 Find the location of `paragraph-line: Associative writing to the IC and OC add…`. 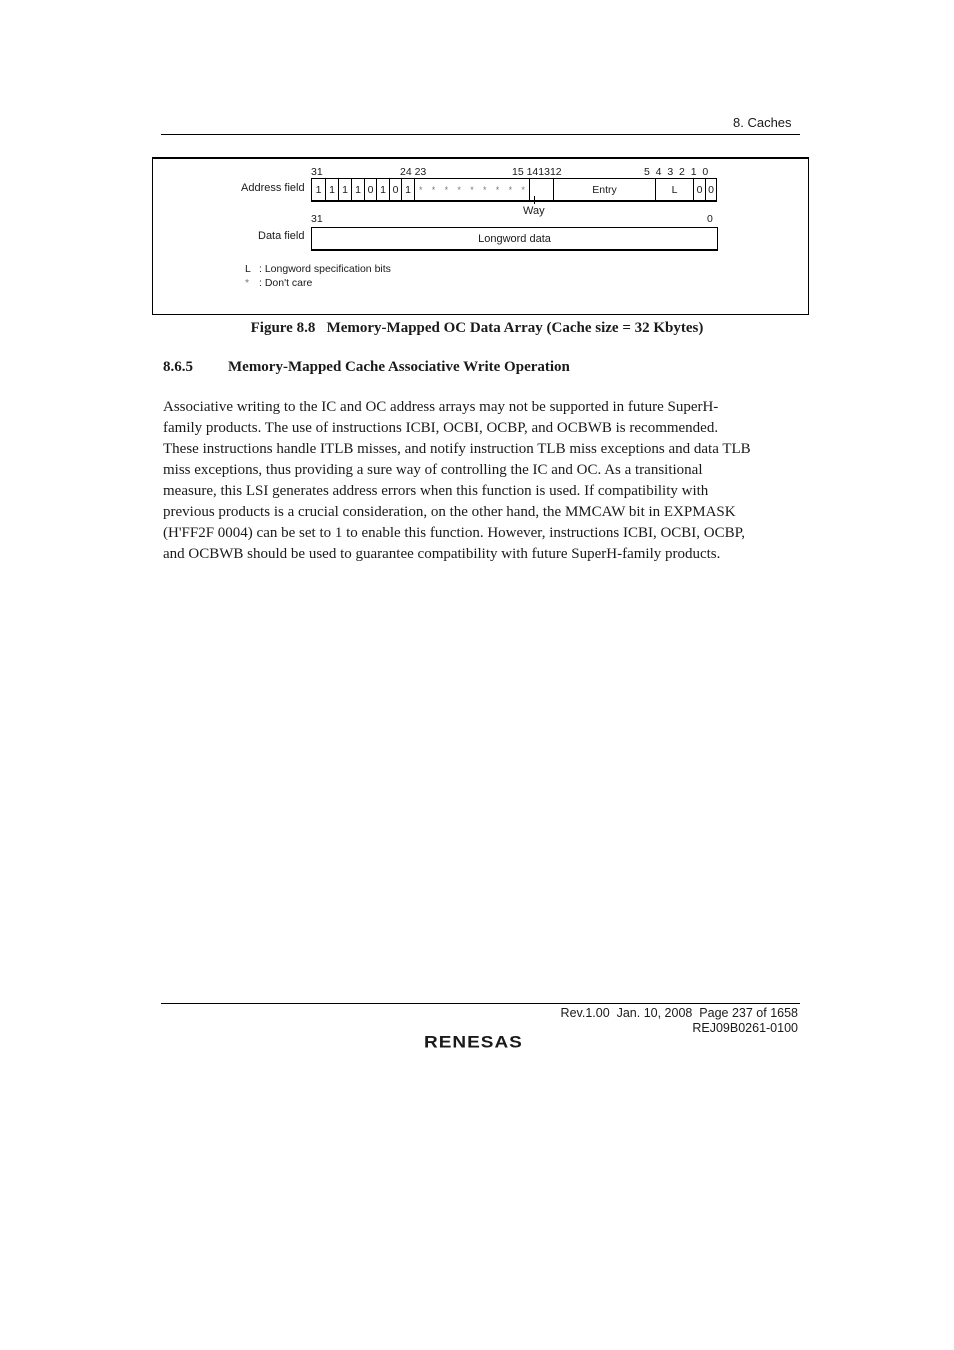

paragraph-line: Associative writing to the IC and OC add… is located at coordinates (441, 407).